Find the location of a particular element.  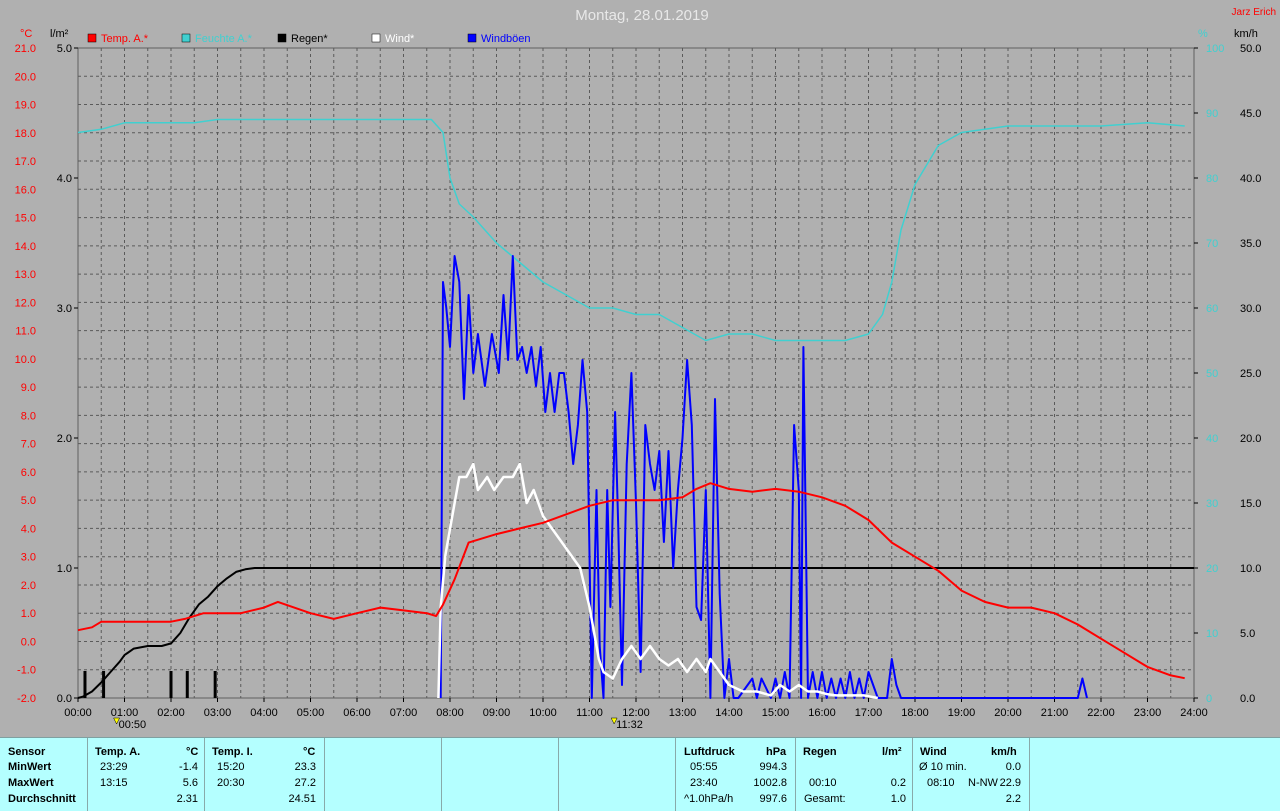

x-tick-label: 17:00 is located at coordinates (869, 713).